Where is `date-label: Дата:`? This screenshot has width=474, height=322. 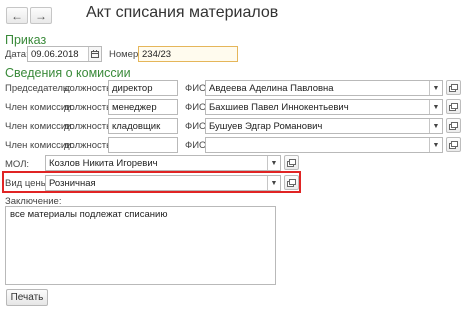 date-label: Дата: is located at coordinates (17, 54).